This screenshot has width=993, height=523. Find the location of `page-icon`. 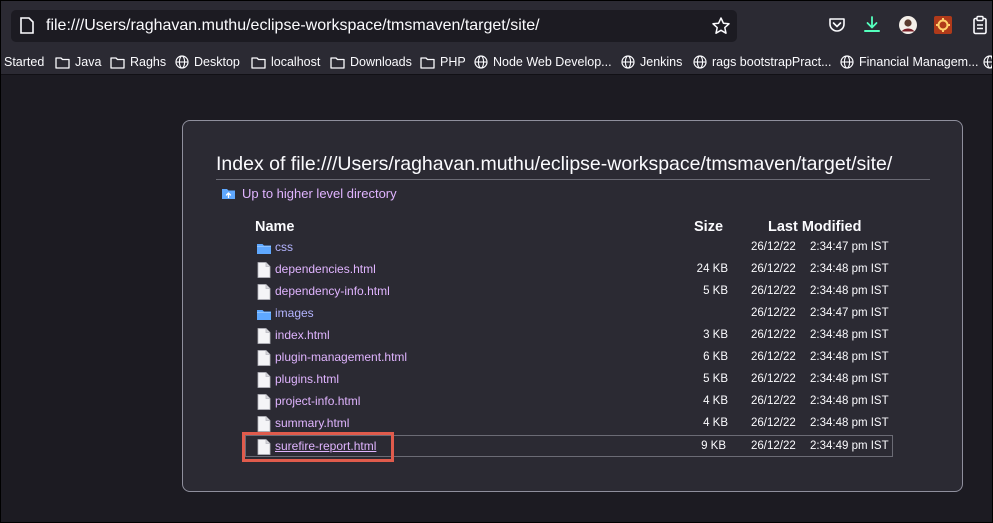

page-icon is located at coordinates (27, 25).